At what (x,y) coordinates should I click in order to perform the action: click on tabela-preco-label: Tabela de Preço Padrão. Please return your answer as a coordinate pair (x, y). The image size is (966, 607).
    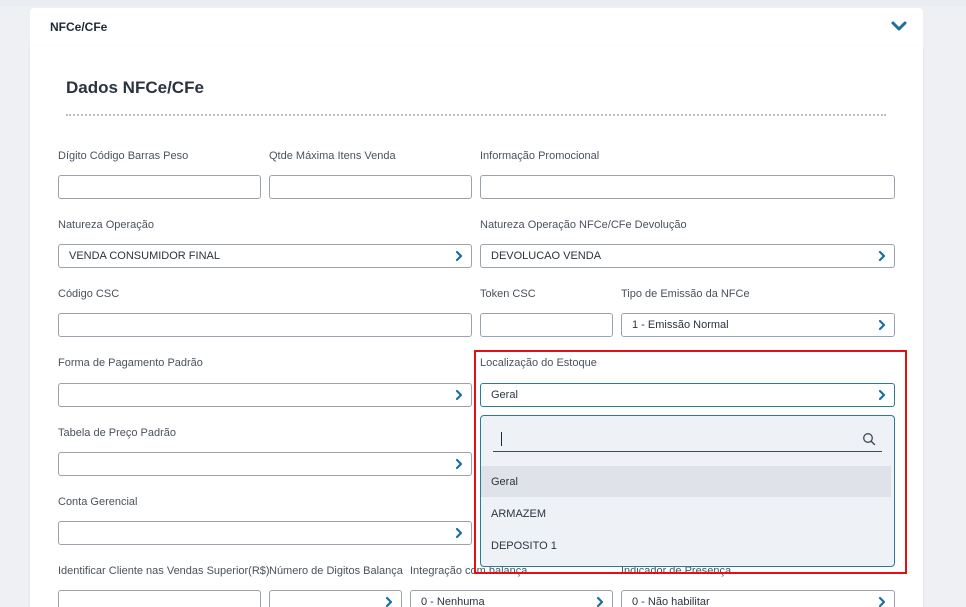
    Looking at the image, I should click on (117, 433).